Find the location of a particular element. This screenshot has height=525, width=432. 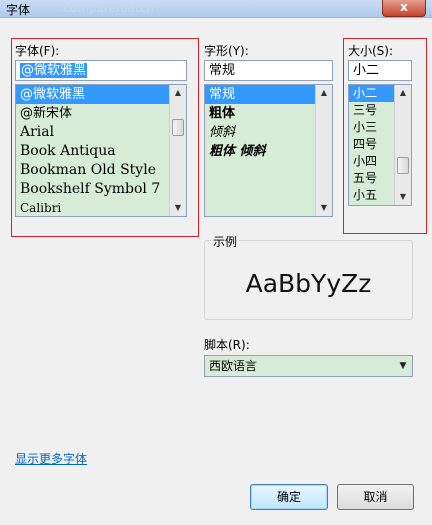

size-scroll-thumb is located at coordinates (403, 165).